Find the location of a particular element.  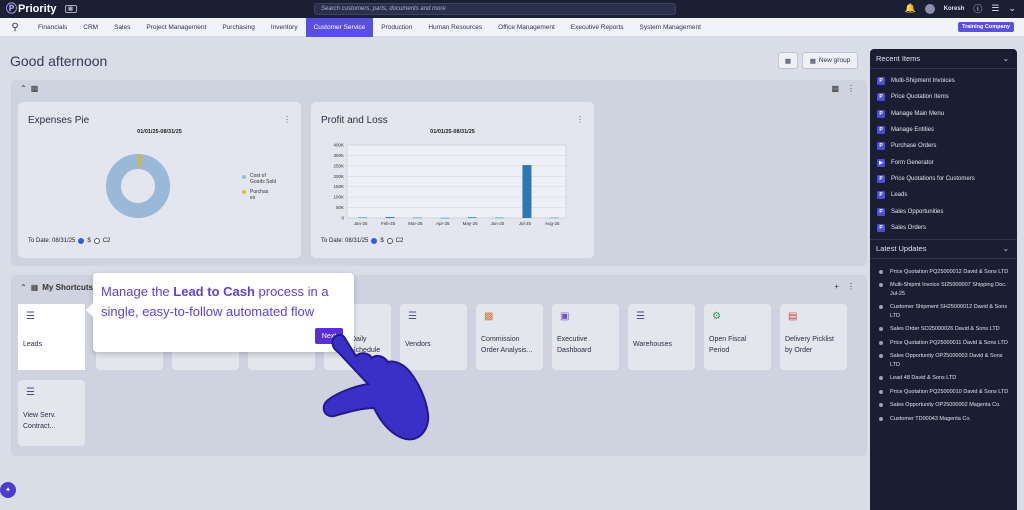

update-item: Sales Order SO25000026 David & Sons LTD is located at coordinates (943, 329).